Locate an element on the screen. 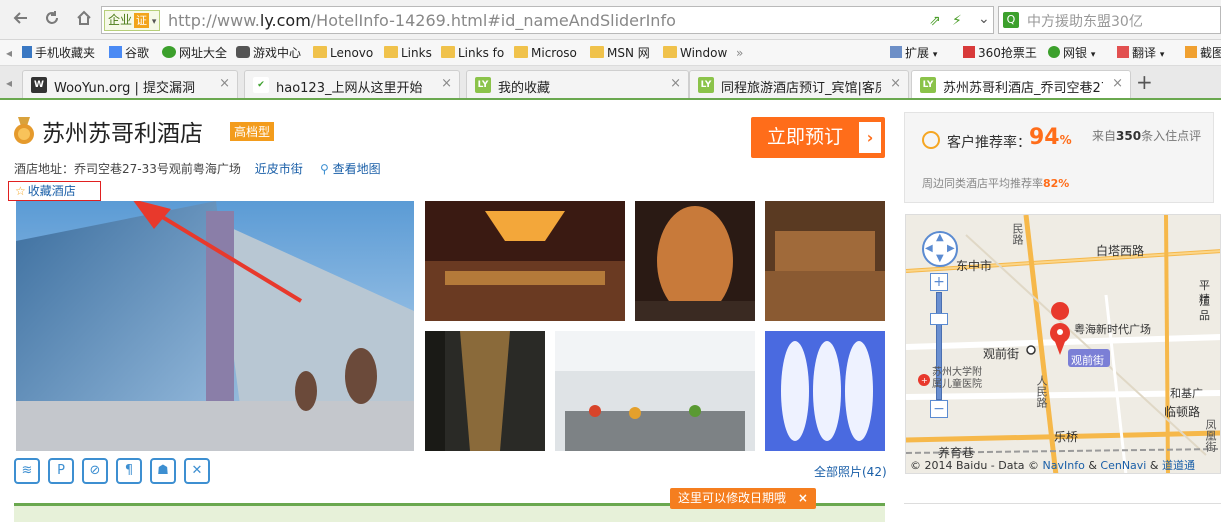  scissors-icon is located at coordinates (1191, 52).